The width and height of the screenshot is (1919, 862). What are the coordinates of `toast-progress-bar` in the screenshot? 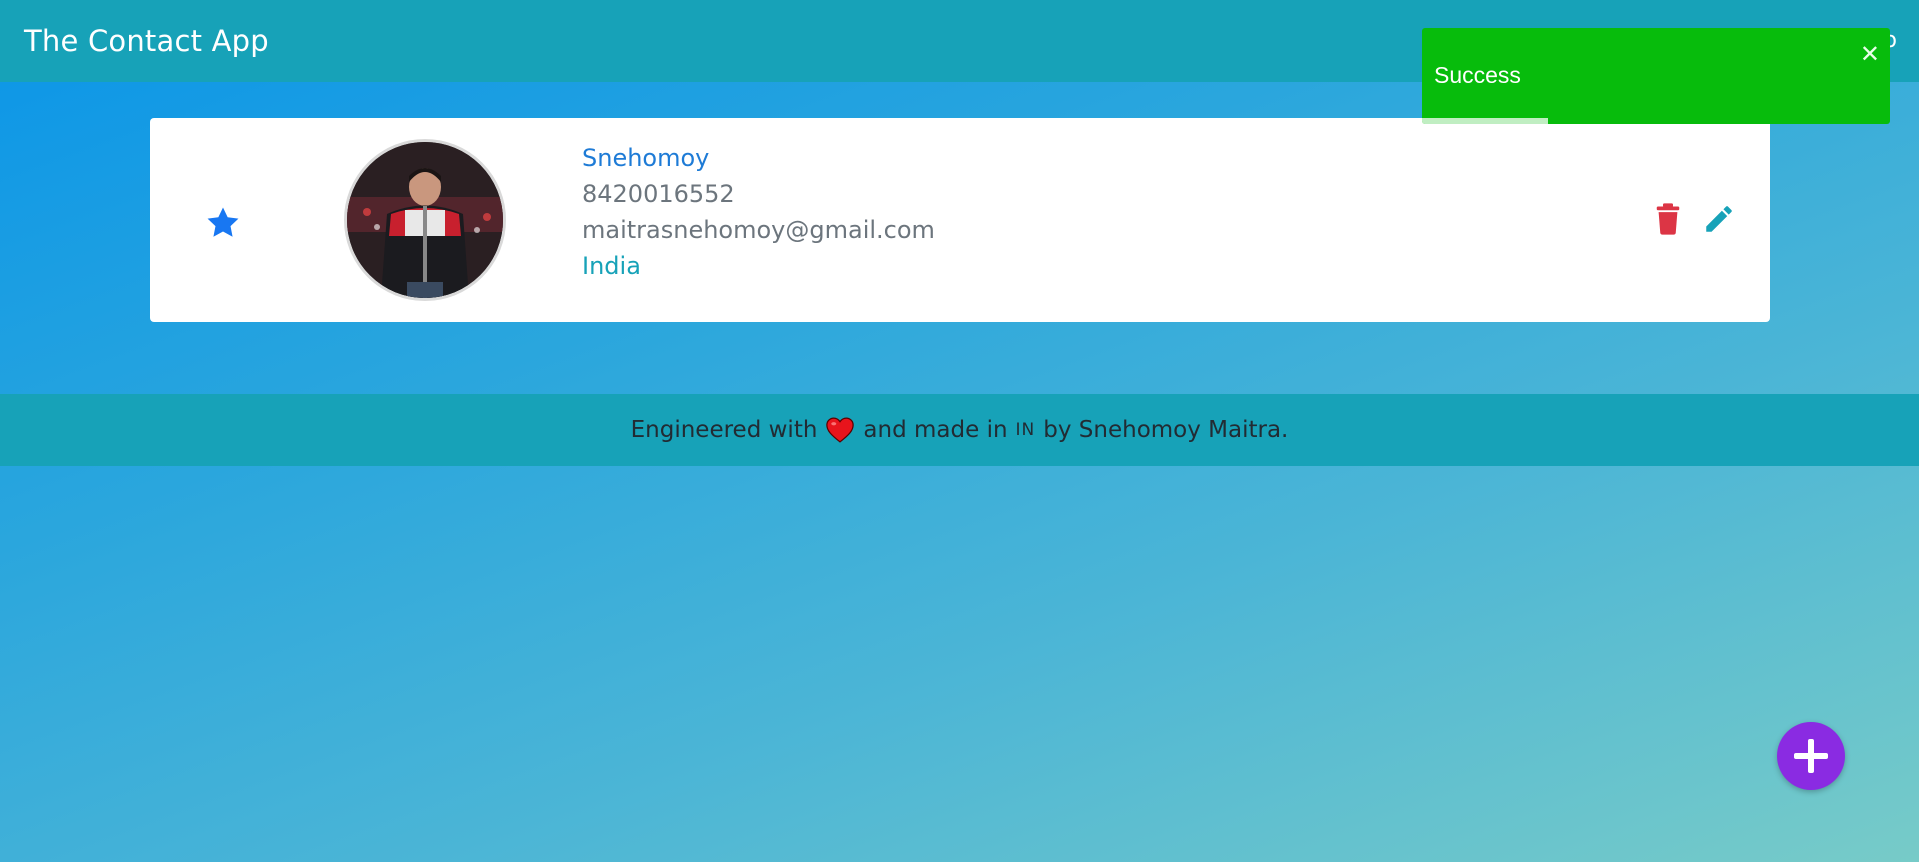 It's located at (1485, 121).